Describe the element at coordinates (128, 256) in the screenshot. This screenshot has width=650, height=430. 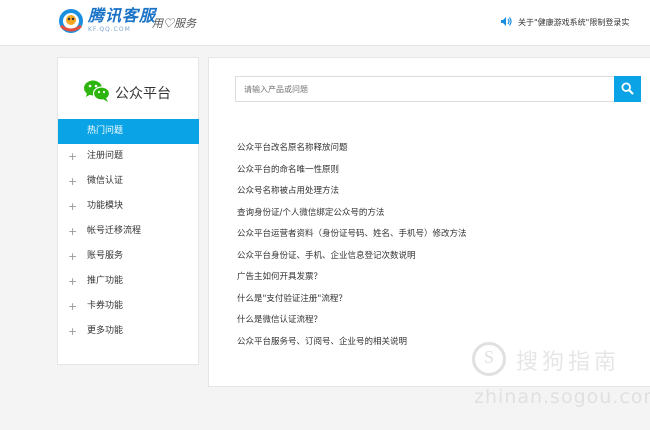
I see `sidebar-item-account-service: + 账号服务` at that location.